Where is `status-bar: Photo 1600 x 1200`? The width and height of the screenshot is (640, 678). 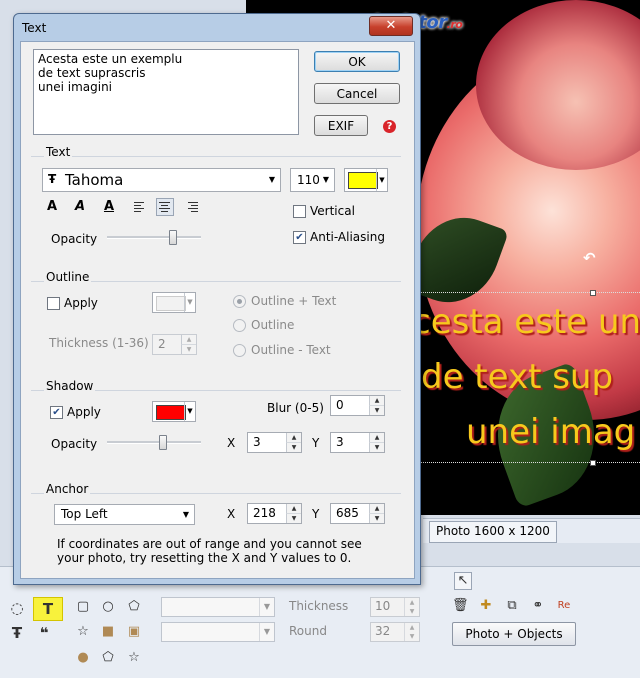 status-bar: Photo 1600 x 1200 is located at coordinates (531, 530).